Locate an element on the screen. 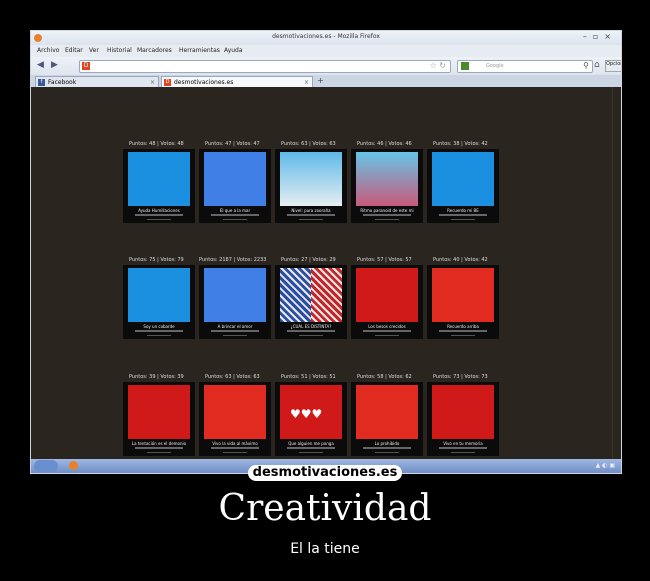  search-input: Google ⚲ is located at coordinates (525, 66).